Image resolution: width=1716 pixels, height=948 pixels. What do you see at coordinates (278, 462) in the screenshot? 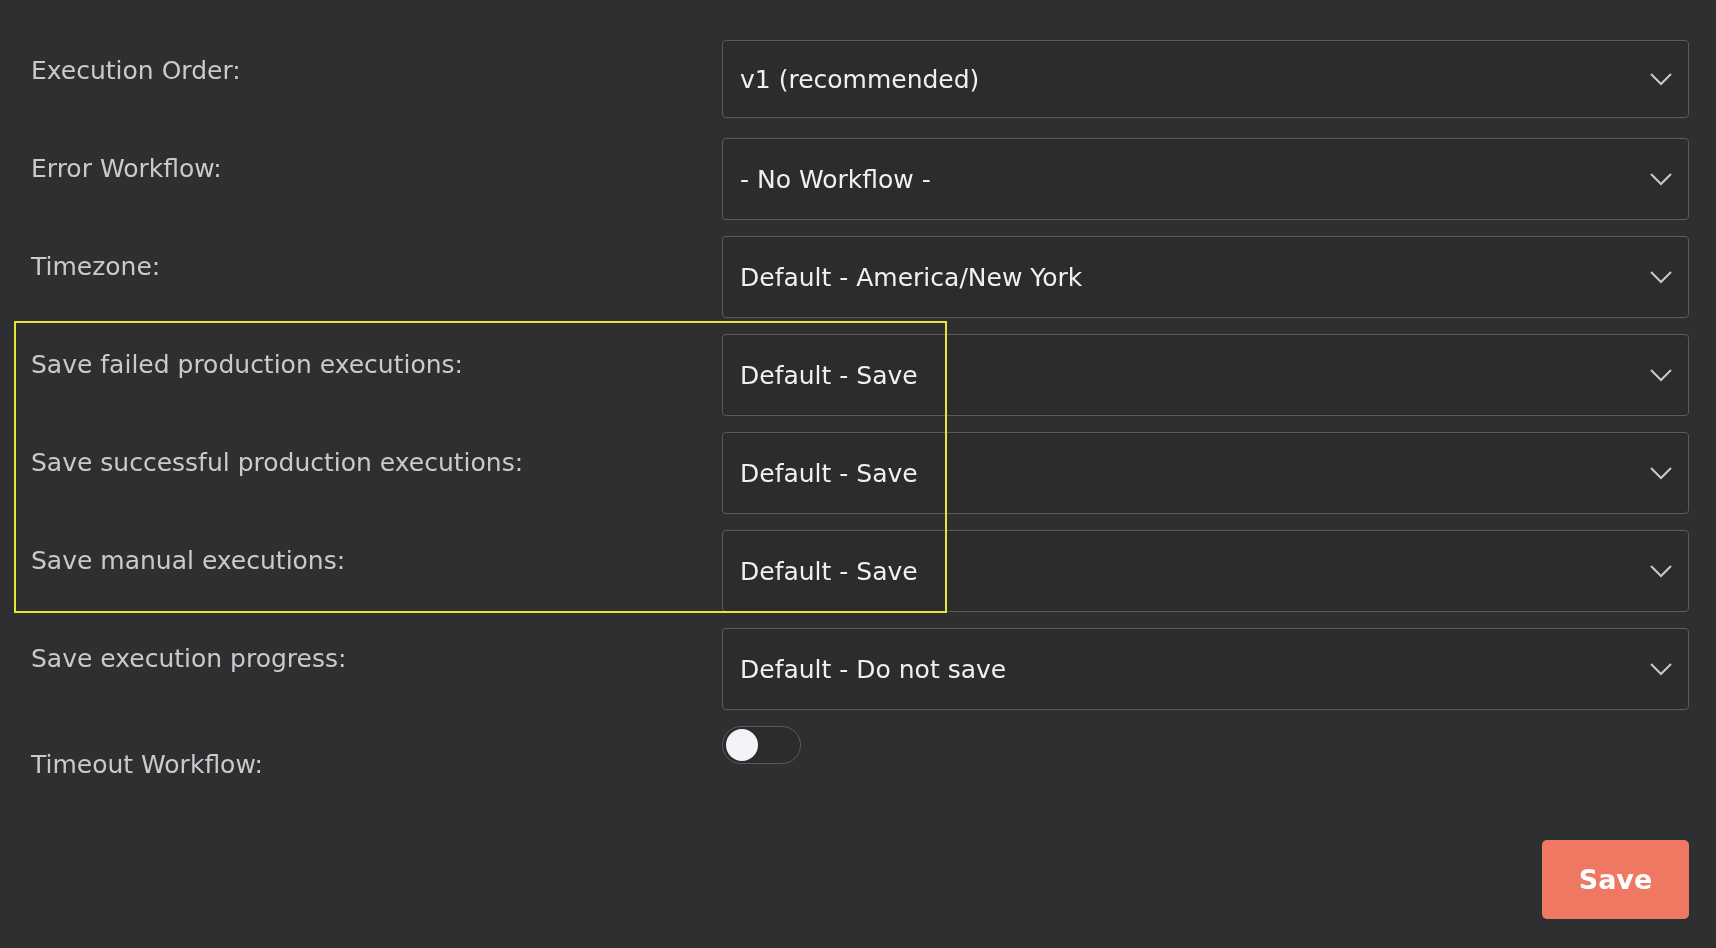
I see `setting-label: Save successful production executions:` at bounding box center [278, 462].